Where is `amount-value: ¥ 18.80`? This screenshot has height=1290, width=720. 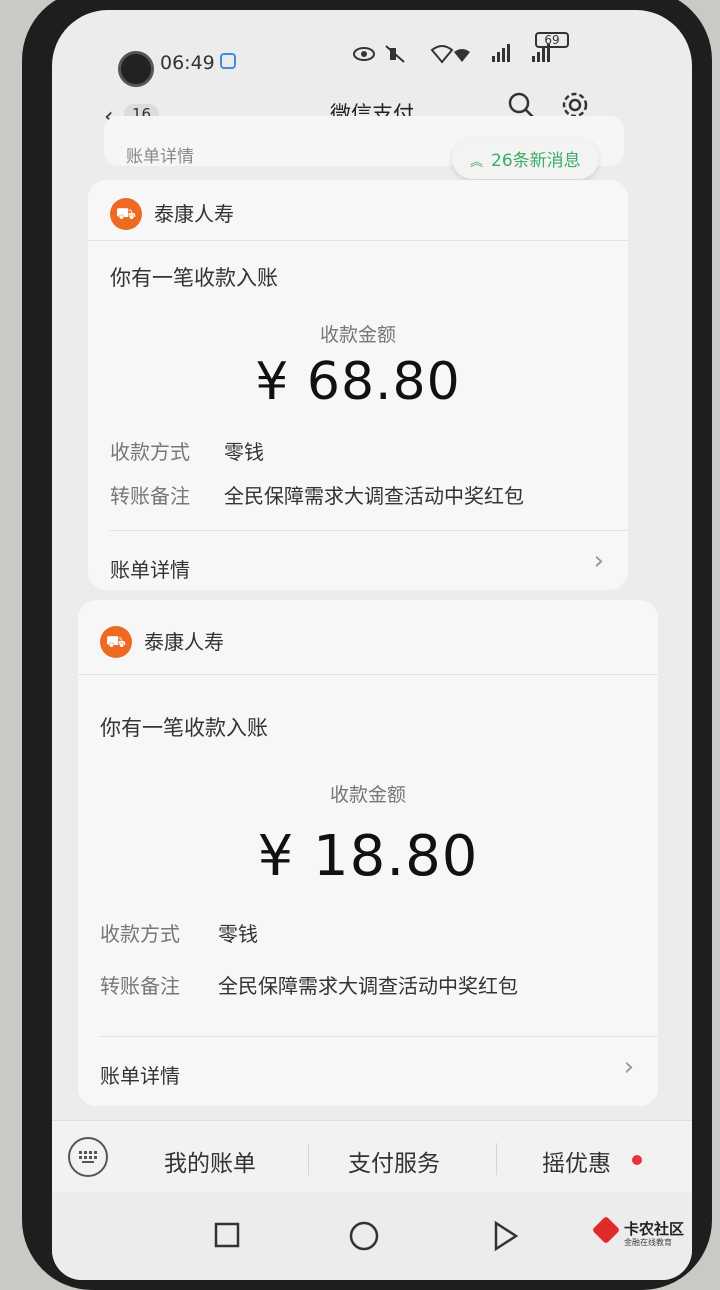
amount-value: ¥ 18.80 is located at coordinates (368, 856).